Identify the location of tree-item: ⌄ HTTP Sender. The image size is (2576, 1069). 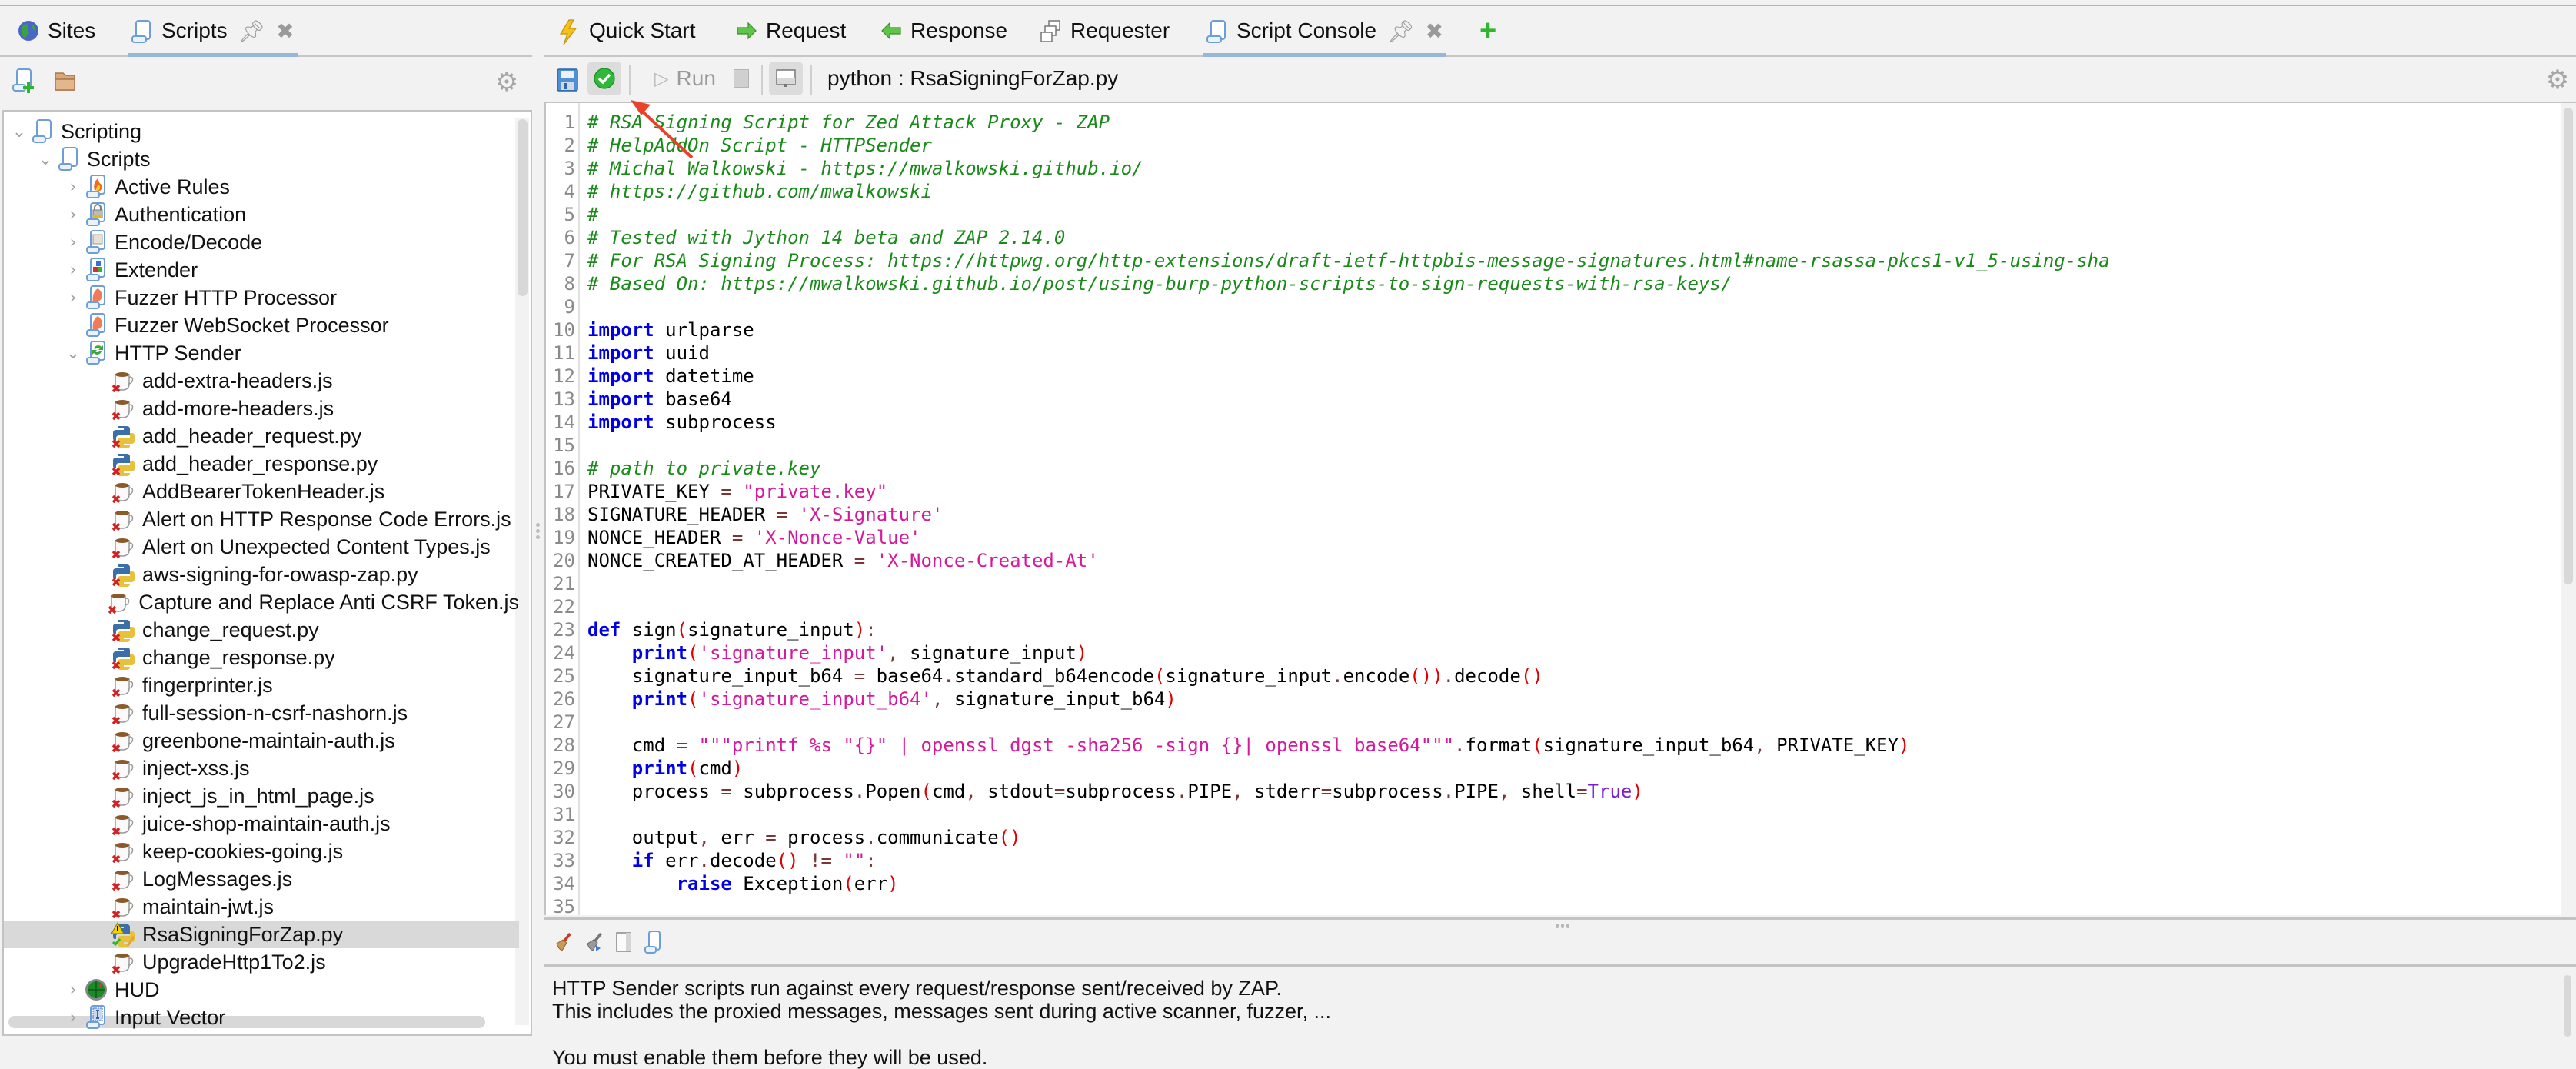
(261, 353).